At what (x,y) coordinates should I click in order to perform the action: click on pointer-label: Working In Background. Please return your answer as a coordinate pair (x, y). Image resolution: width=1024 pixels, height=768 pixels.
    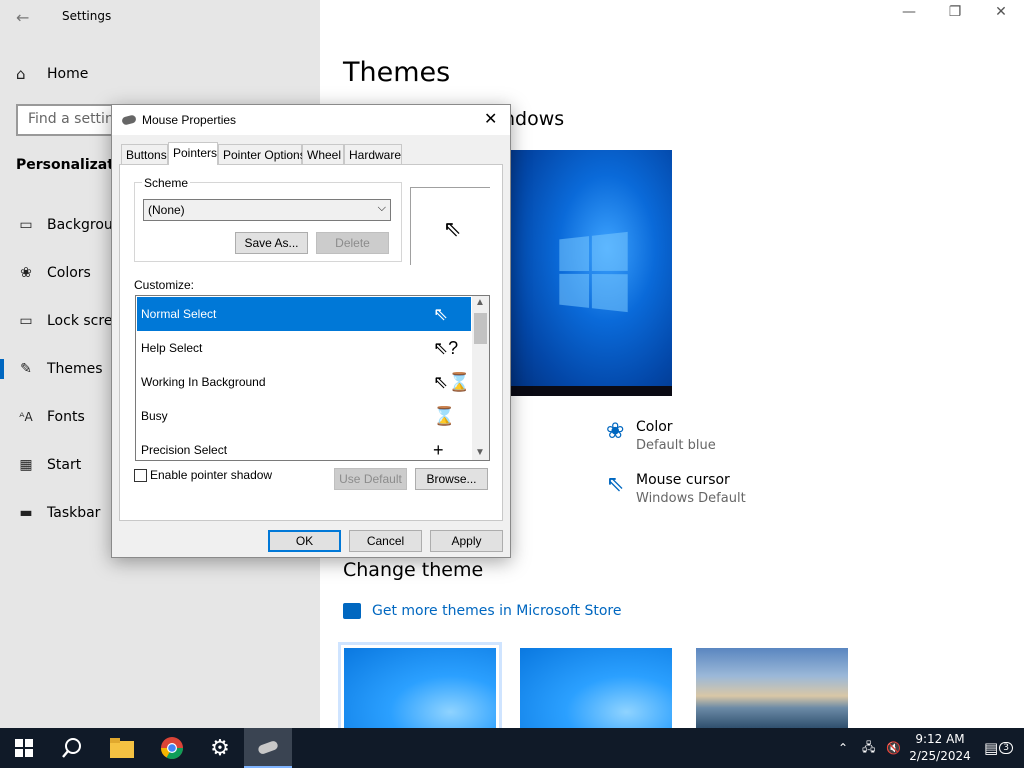
    Looking at the image, I should click on (203, 382).